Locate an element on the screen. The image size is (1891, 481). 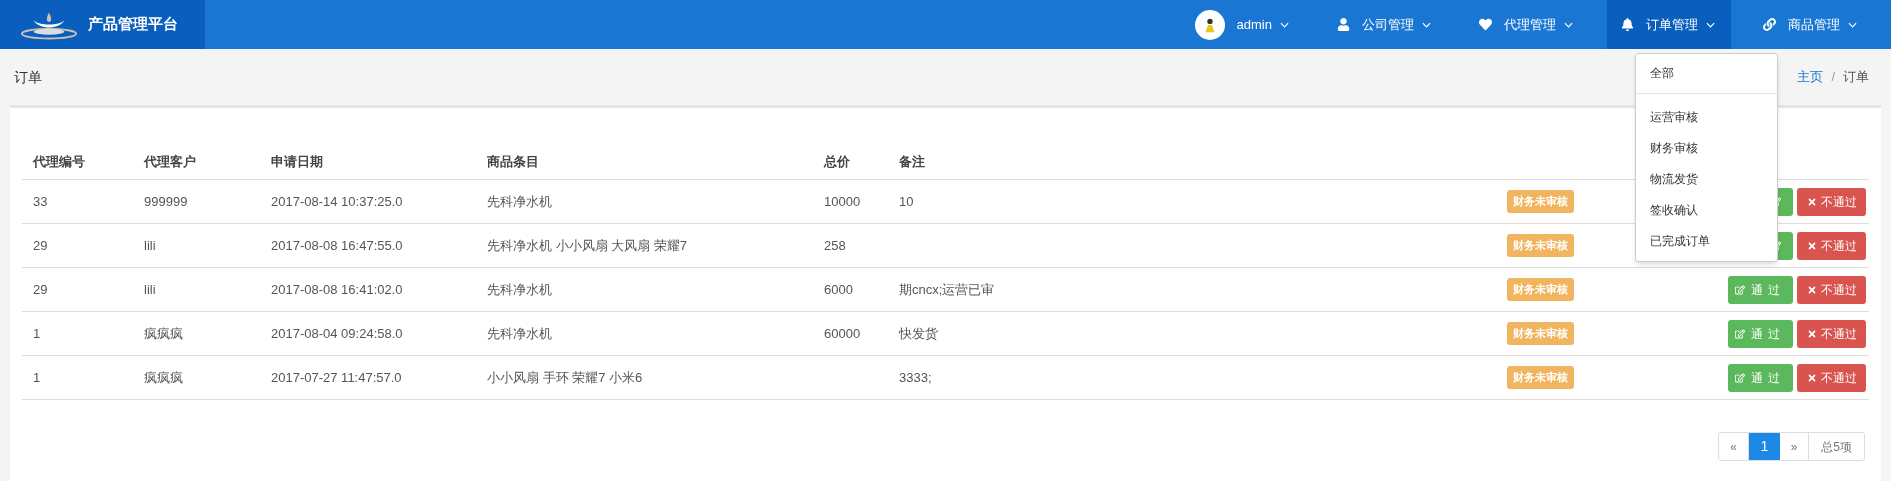
person-icon is located at coordinates (1343, 24).